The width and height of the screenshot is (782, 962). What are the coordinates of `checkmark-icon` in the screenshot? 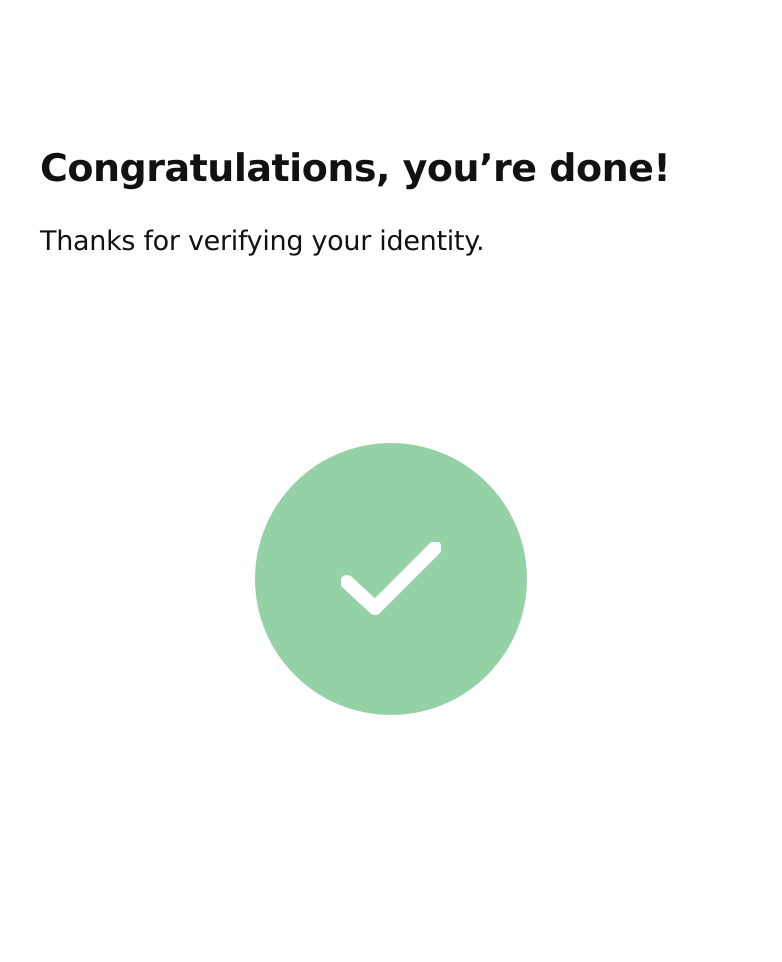 It's located at (391, 579).